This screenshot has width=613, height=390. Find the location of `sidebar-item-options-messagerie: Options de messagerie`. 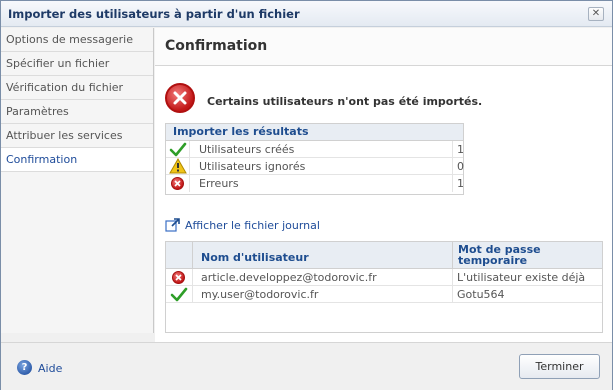

sidebar-item-options-messagerie: Options de messagerie is located at coordinates (77, 40).